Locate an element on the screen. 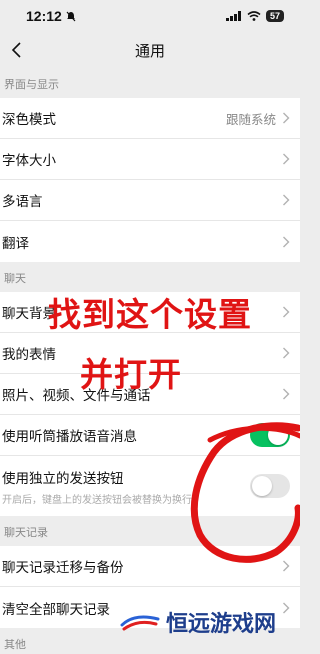  send-button-row: 使用独立的发送按钮 开启后，键盘上的发送按钮会被替换为换行 is located at coordinates (150, 486).